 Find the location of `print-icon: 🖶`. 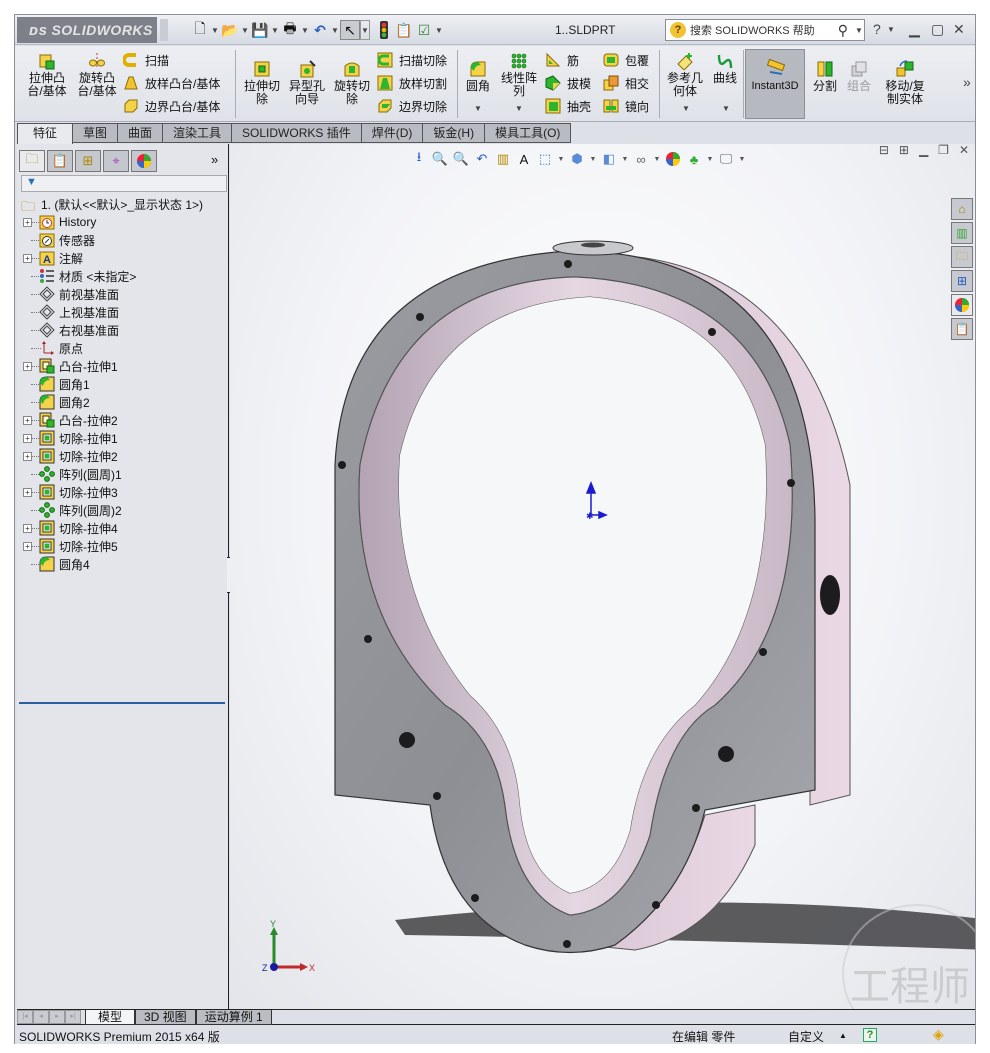

print-icon: 🖶 is located at coordinates (290, 30).